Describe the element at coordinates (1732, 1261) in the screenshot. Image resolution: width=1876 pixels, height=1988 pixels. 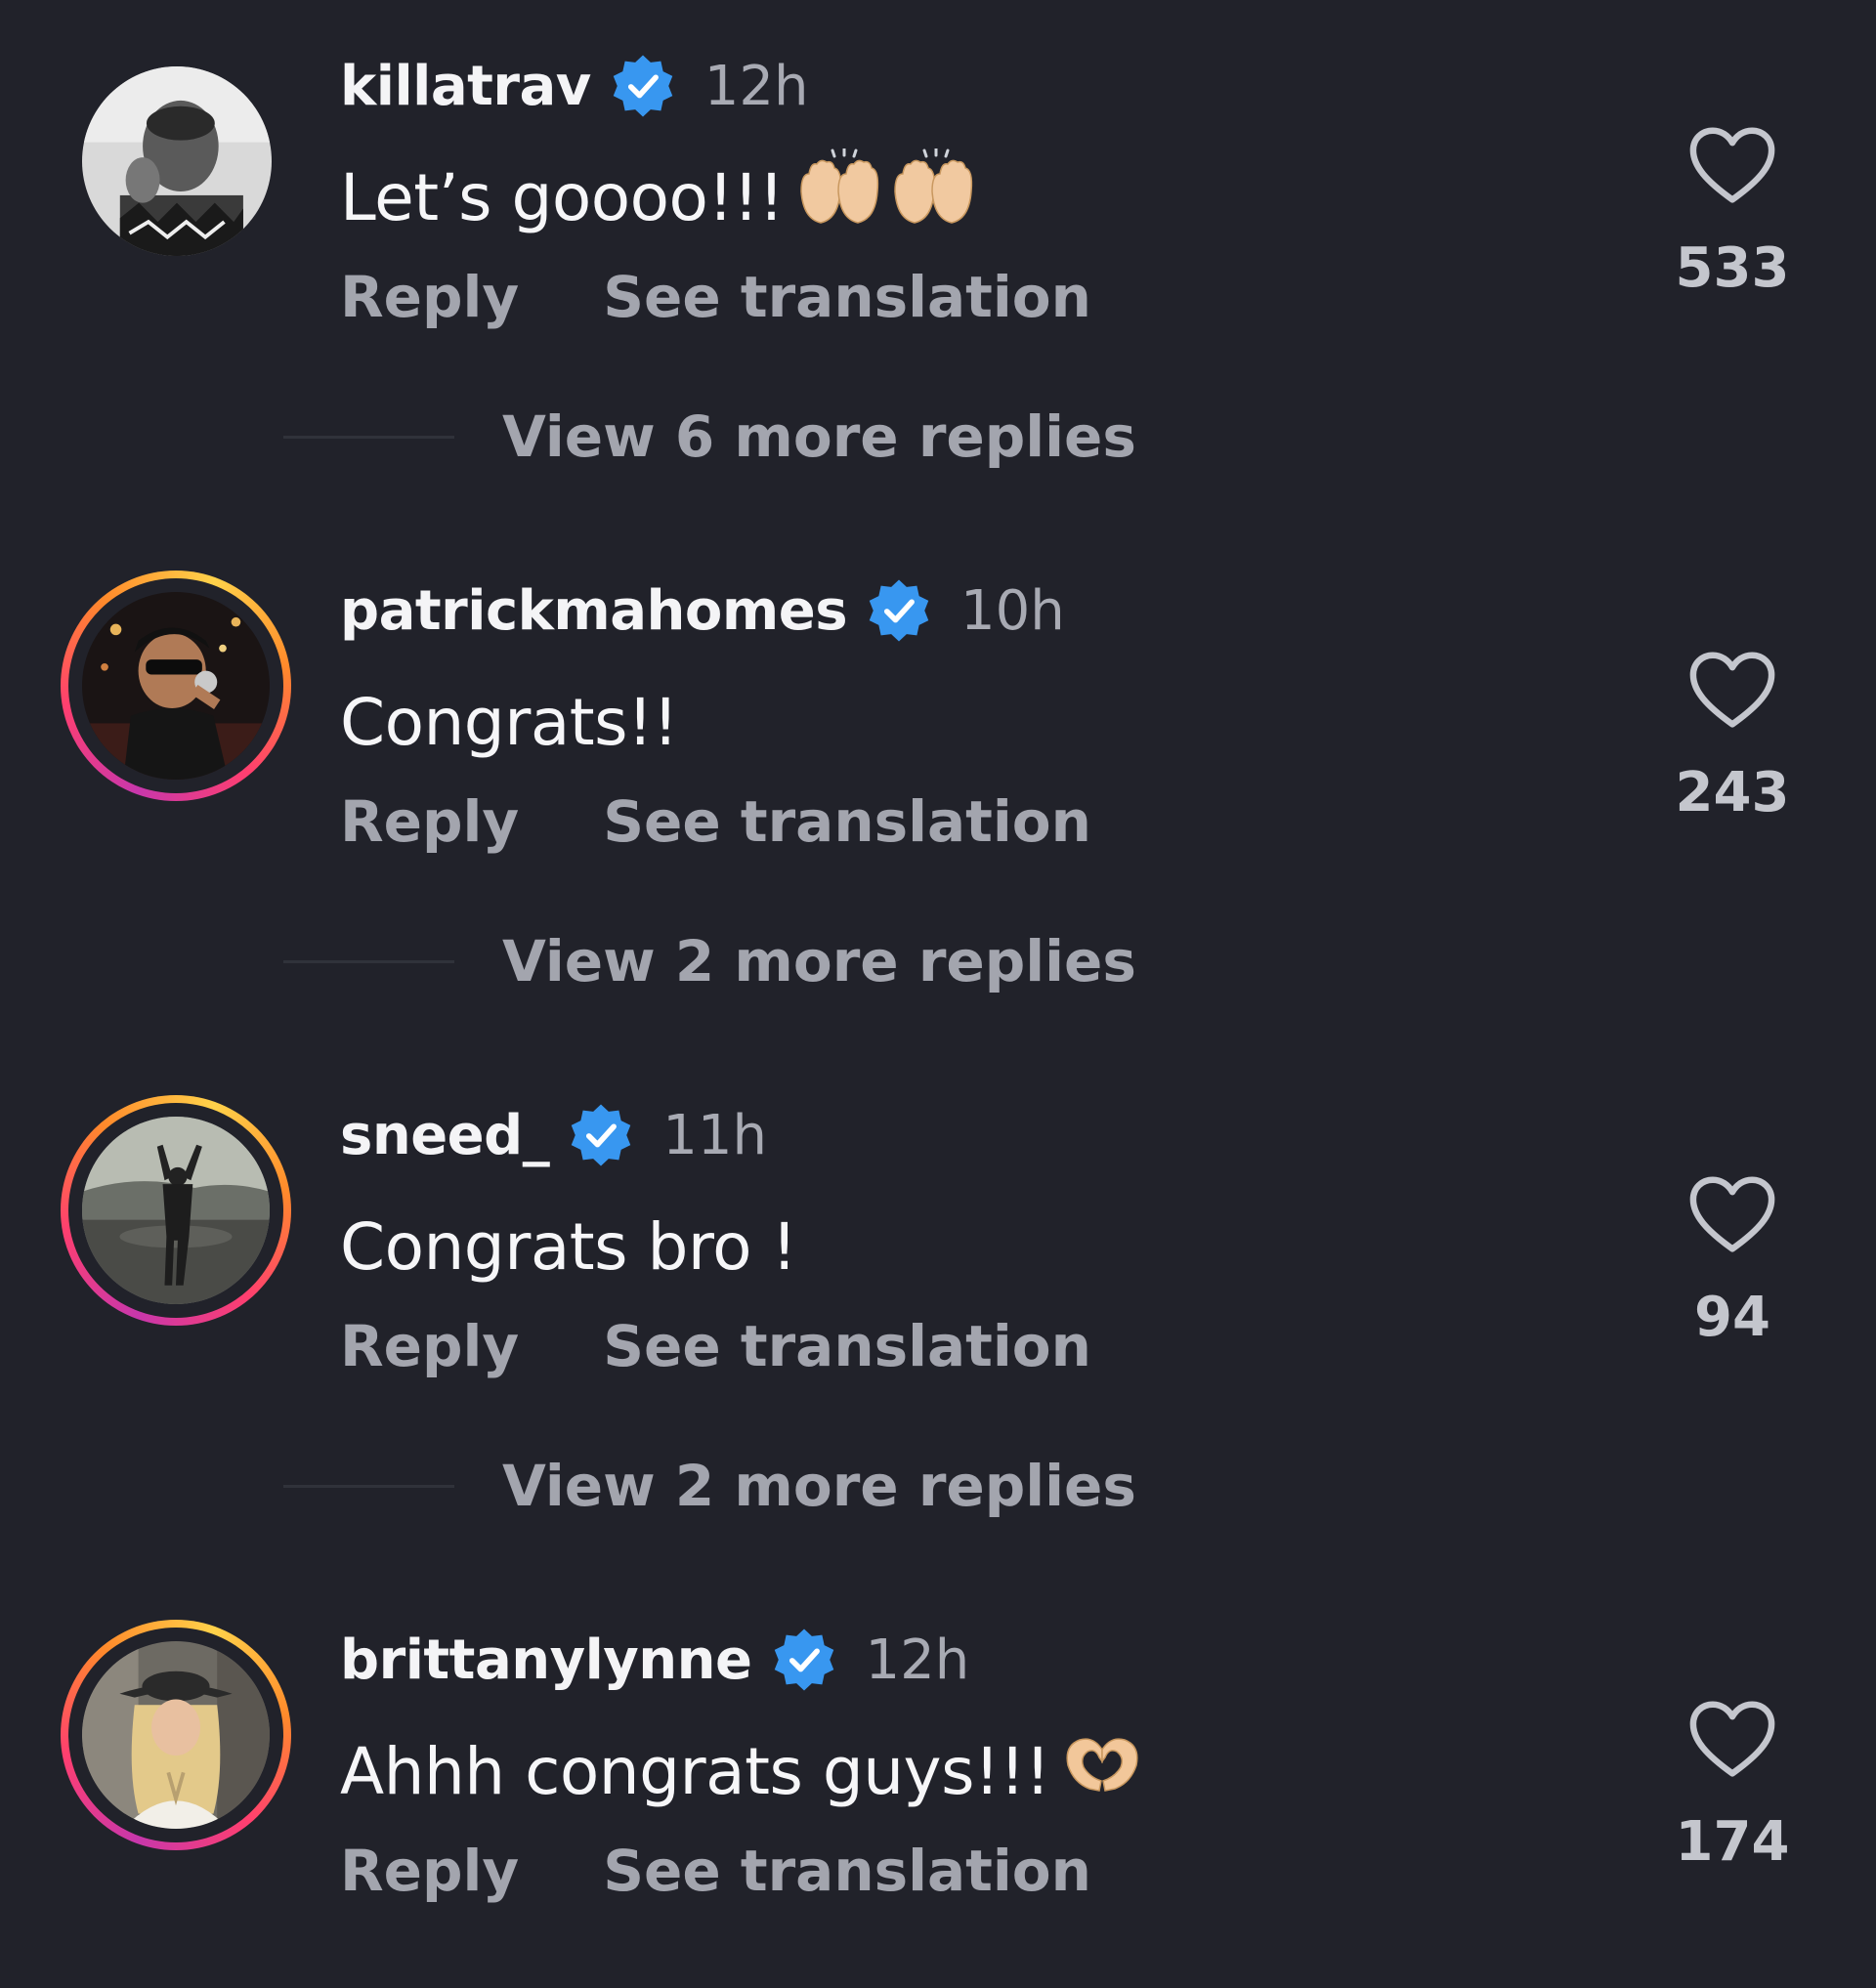
I see `like-control: 94` at that location.